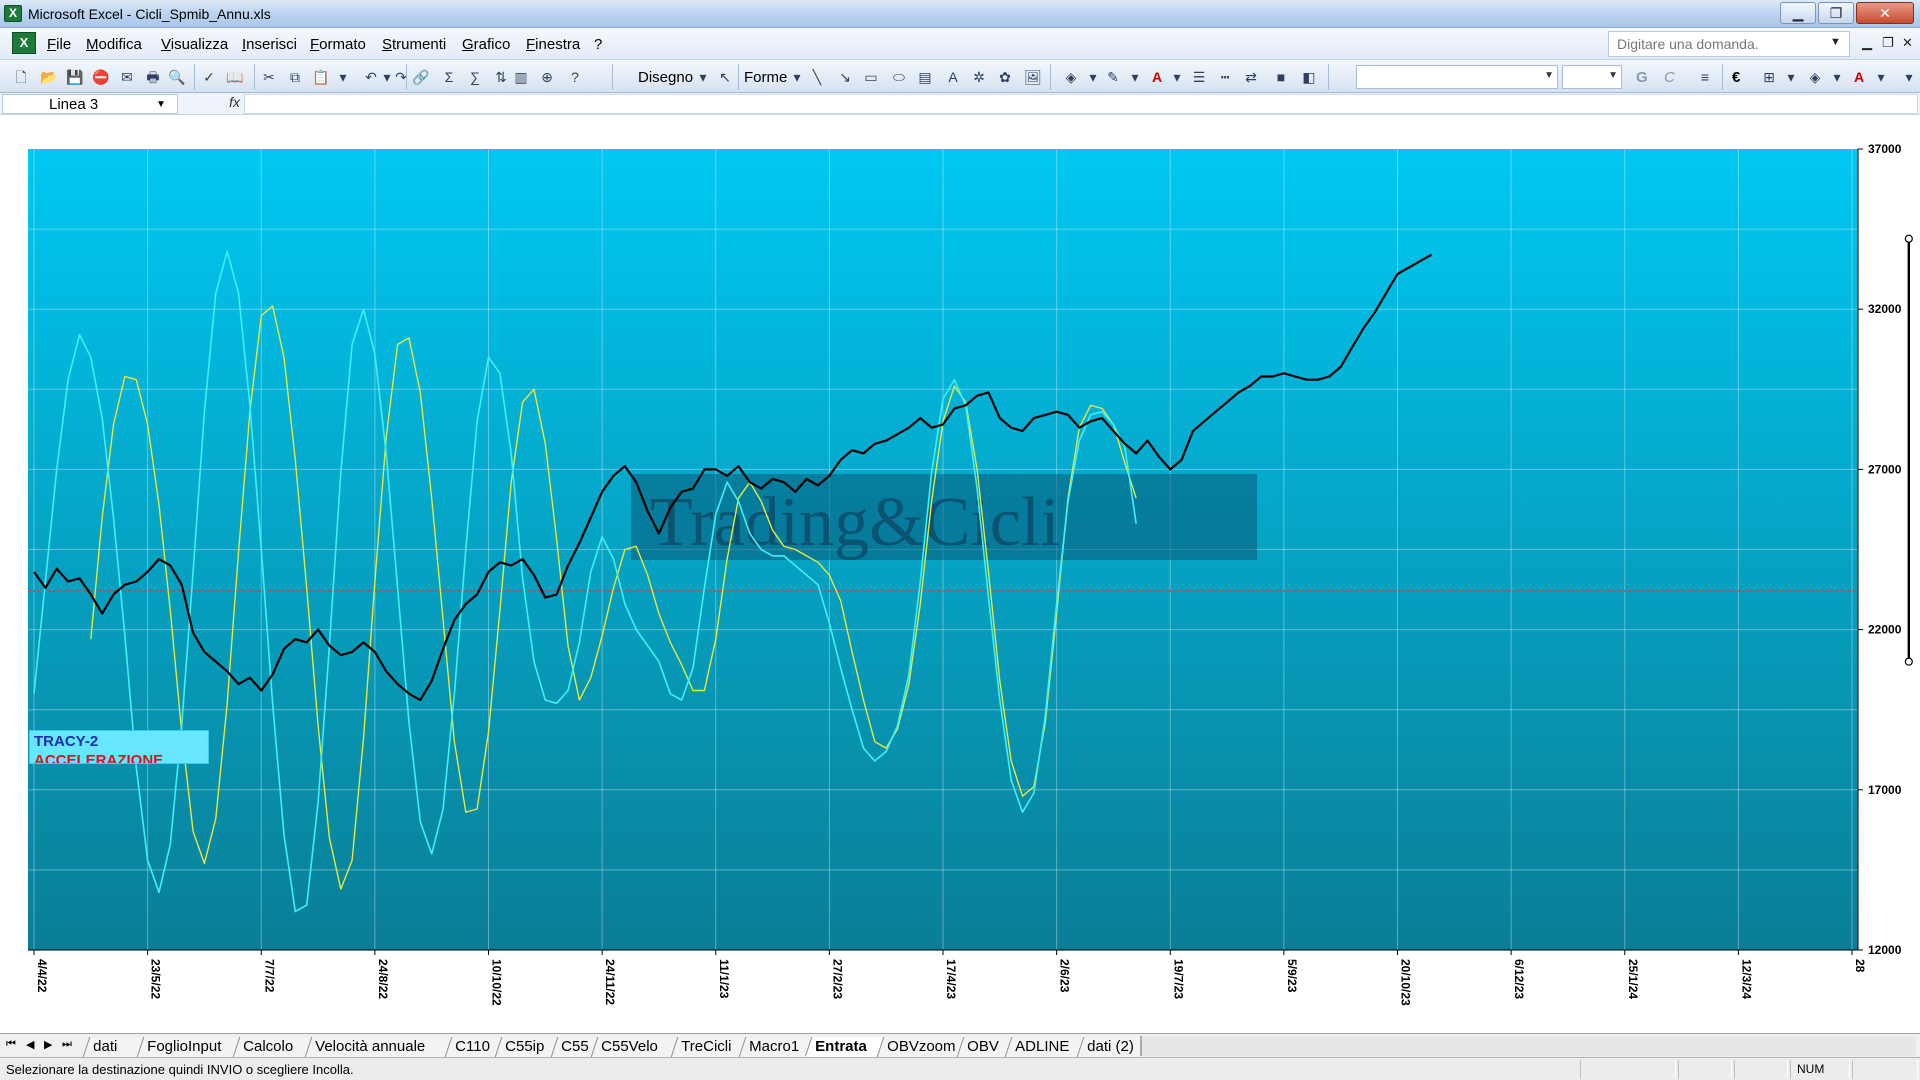 This screenshot has height=1080, width=1920. I want to click on line-tool-icon: ╲, so click(817, 77).